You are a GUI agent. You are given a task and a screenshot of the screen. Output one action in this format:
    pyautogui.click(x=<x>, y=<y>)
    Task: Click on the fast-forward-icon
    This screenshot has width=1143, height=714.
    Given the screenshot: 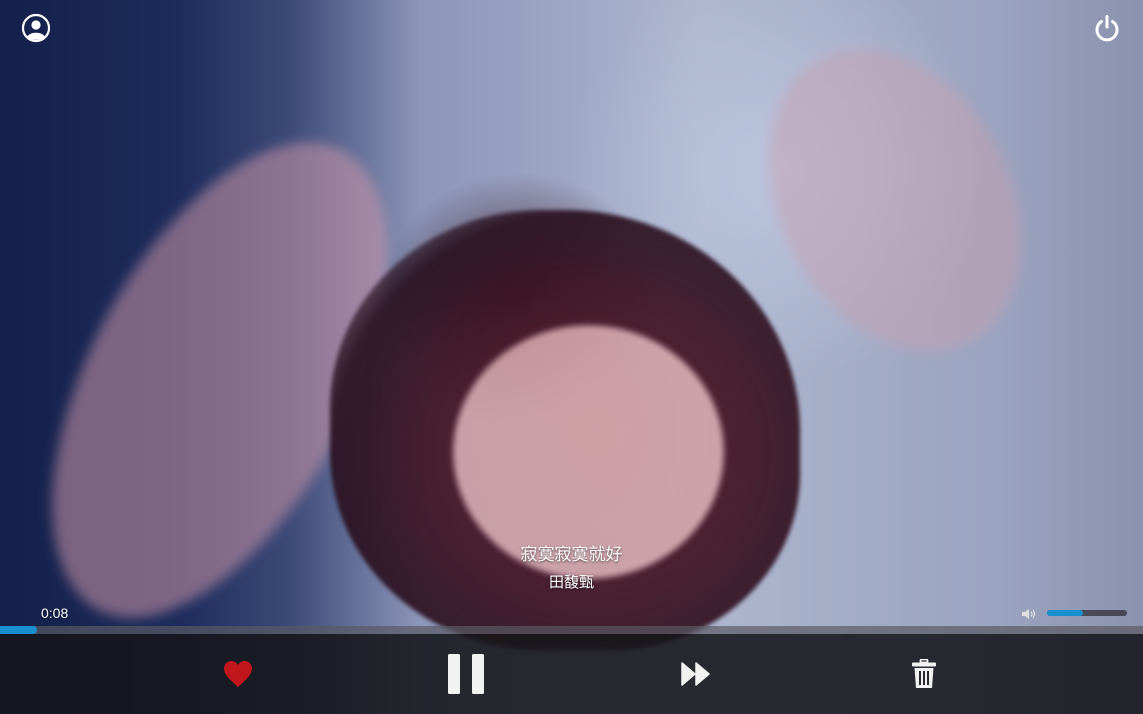 What is the action you would take?
    pyautogui.click(x=695, y=674)
    